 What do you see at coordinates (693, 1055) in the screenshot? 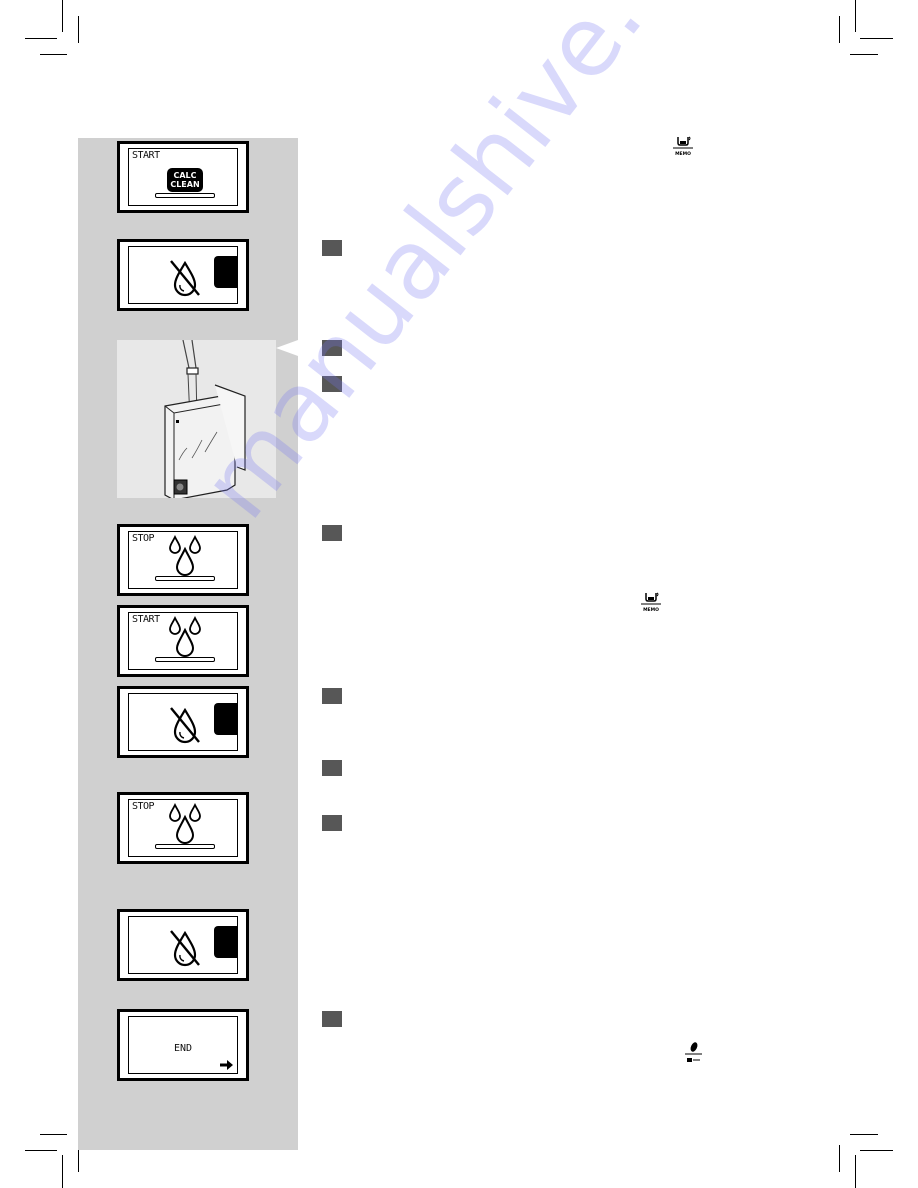
I see `coffee-bean-button-icon` at bounding box center [693, 1055].